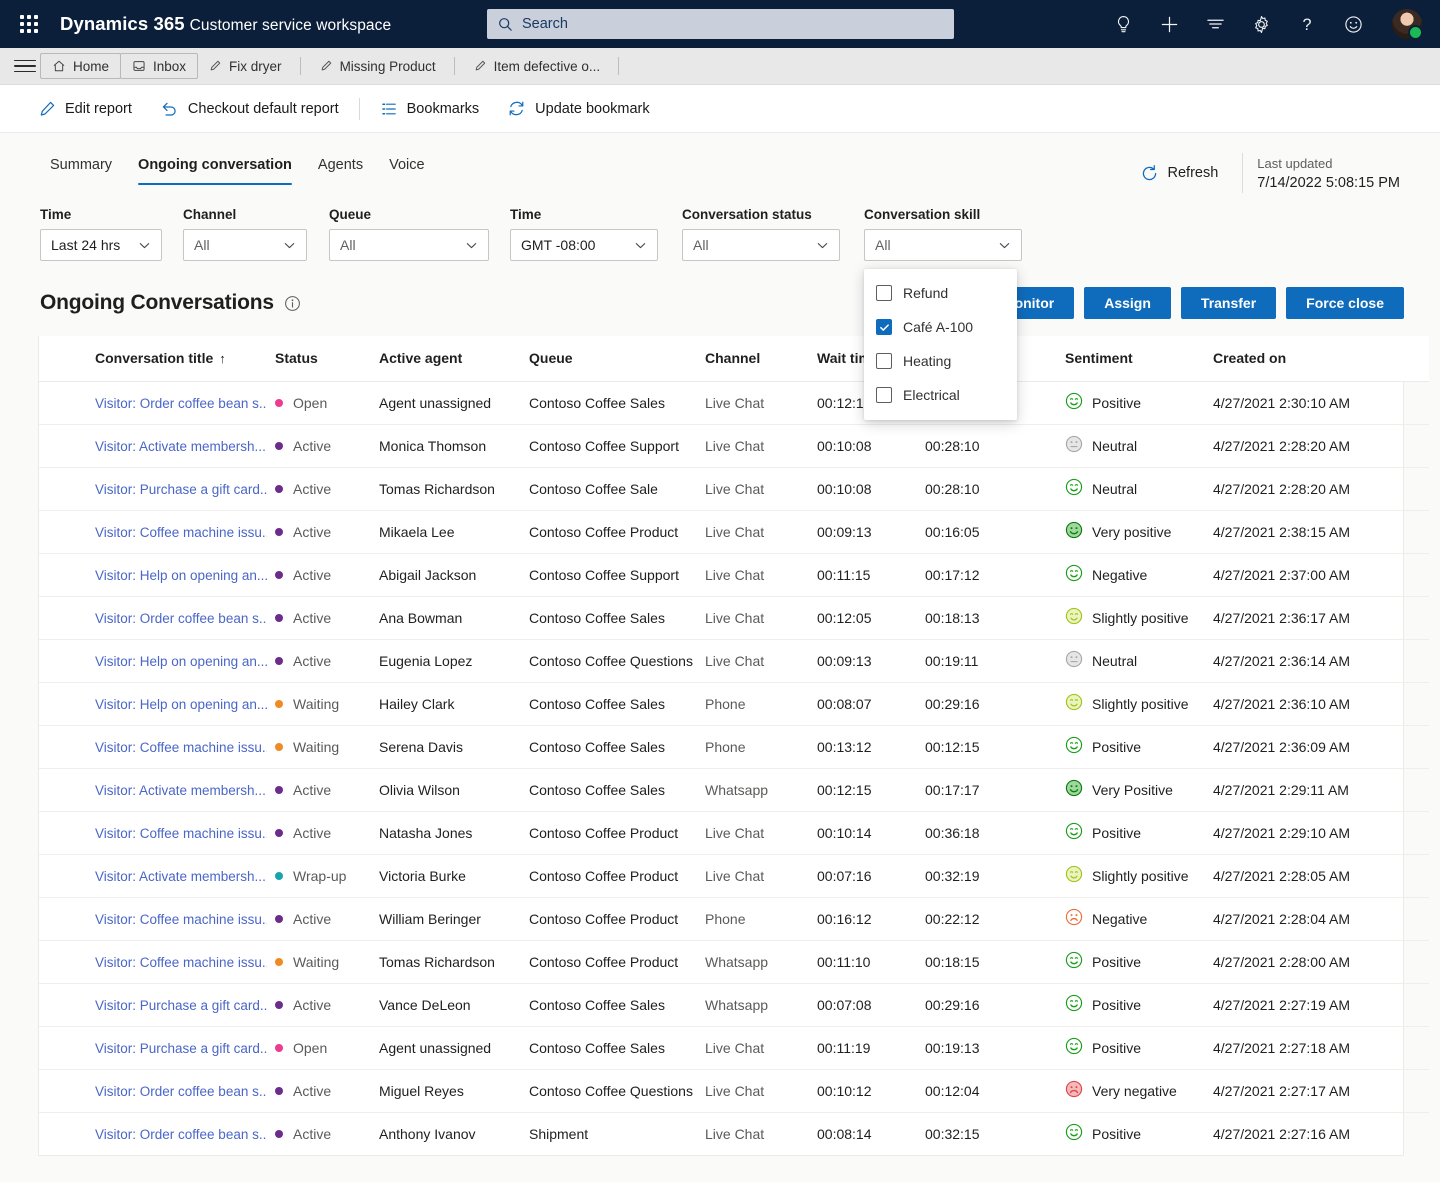  Describe the element at coordinates (584, 245) in the screenshot. I see `filter-timezone-select: GMT -08:00` at that location.